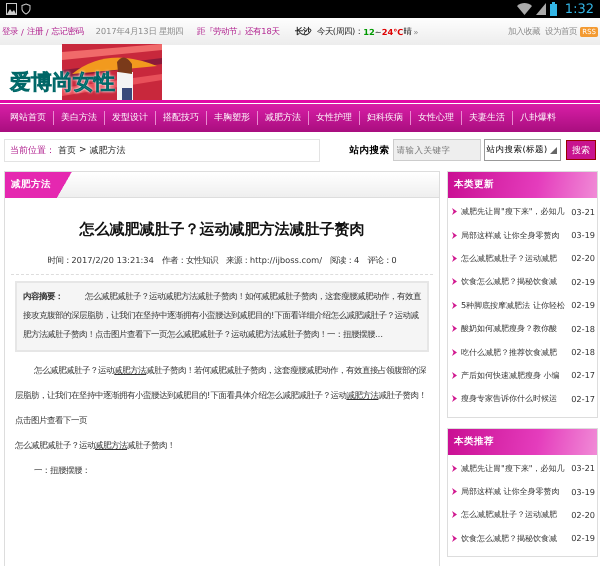 The width and height of the screenshot is (600, 566). What do you see at coordinates (26, 9) in the screenshot?
I see `shield-icon` at bounding box center [26, 9].